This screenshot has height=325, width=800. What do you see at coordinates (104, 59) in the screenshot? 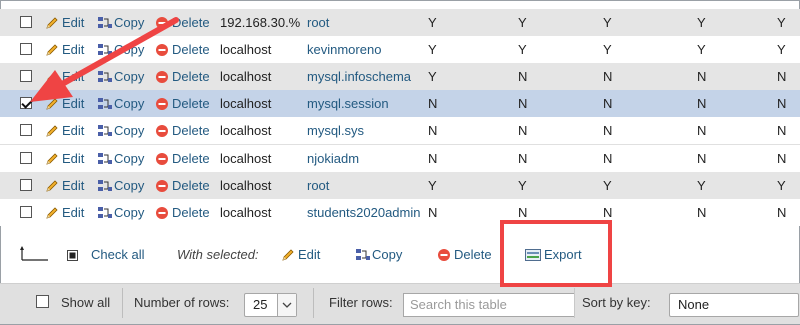
I see `annotation-arrow` at bounding box center [104, 59].